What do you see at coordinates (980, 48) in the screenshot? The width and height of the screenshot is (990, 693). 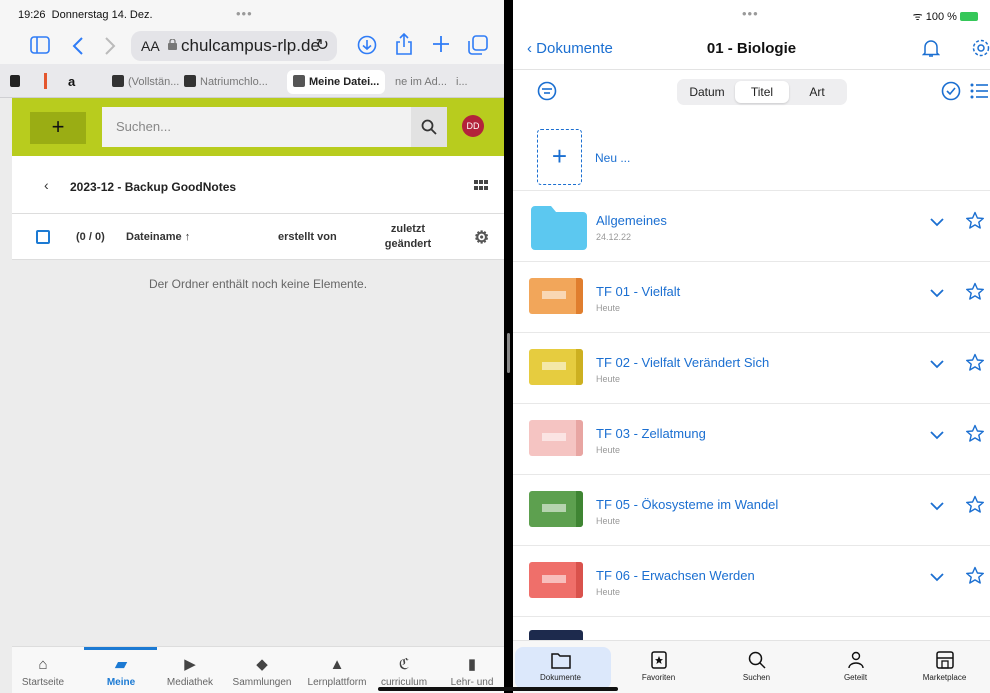 I see `gear-icon` at bounding box center [980, 48].